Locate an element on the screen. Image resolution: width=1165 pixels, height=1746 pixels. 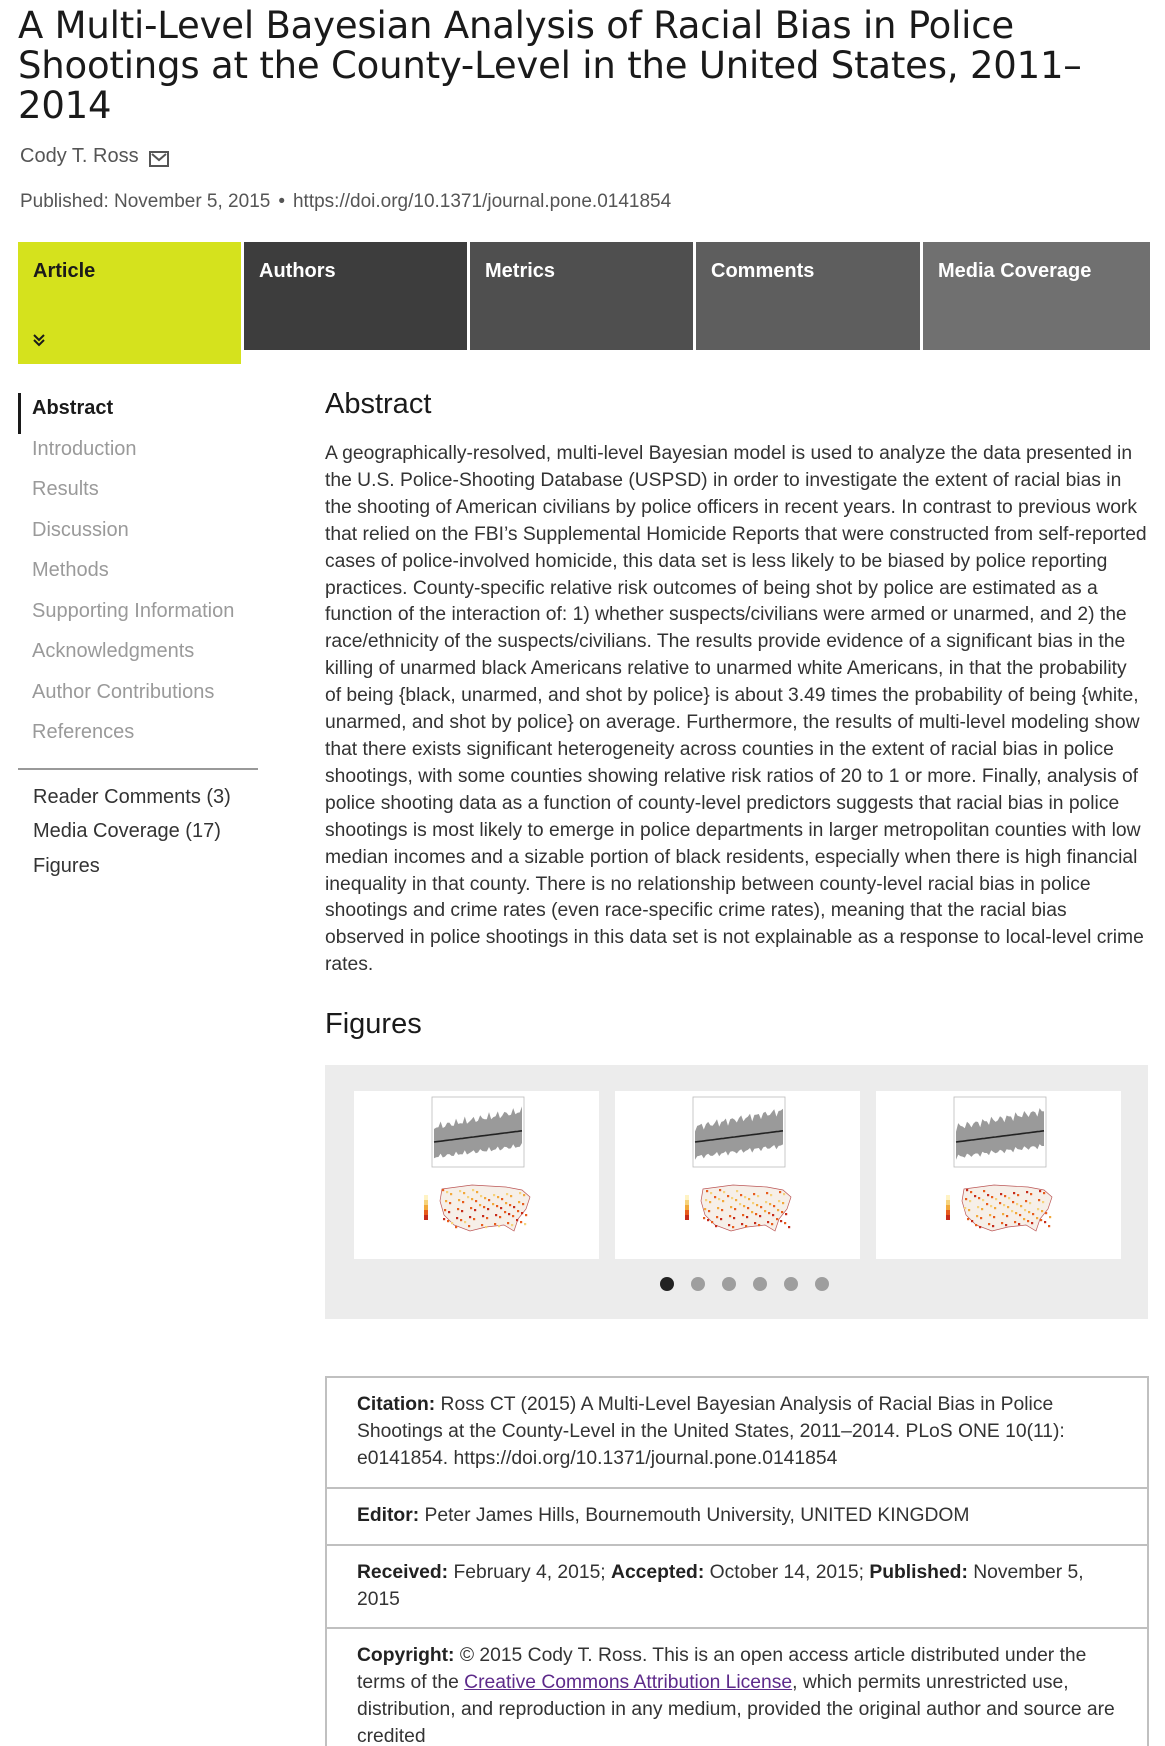
nav-item-acknowledgments: Acknowledgments is located at coordinates (139, 656).